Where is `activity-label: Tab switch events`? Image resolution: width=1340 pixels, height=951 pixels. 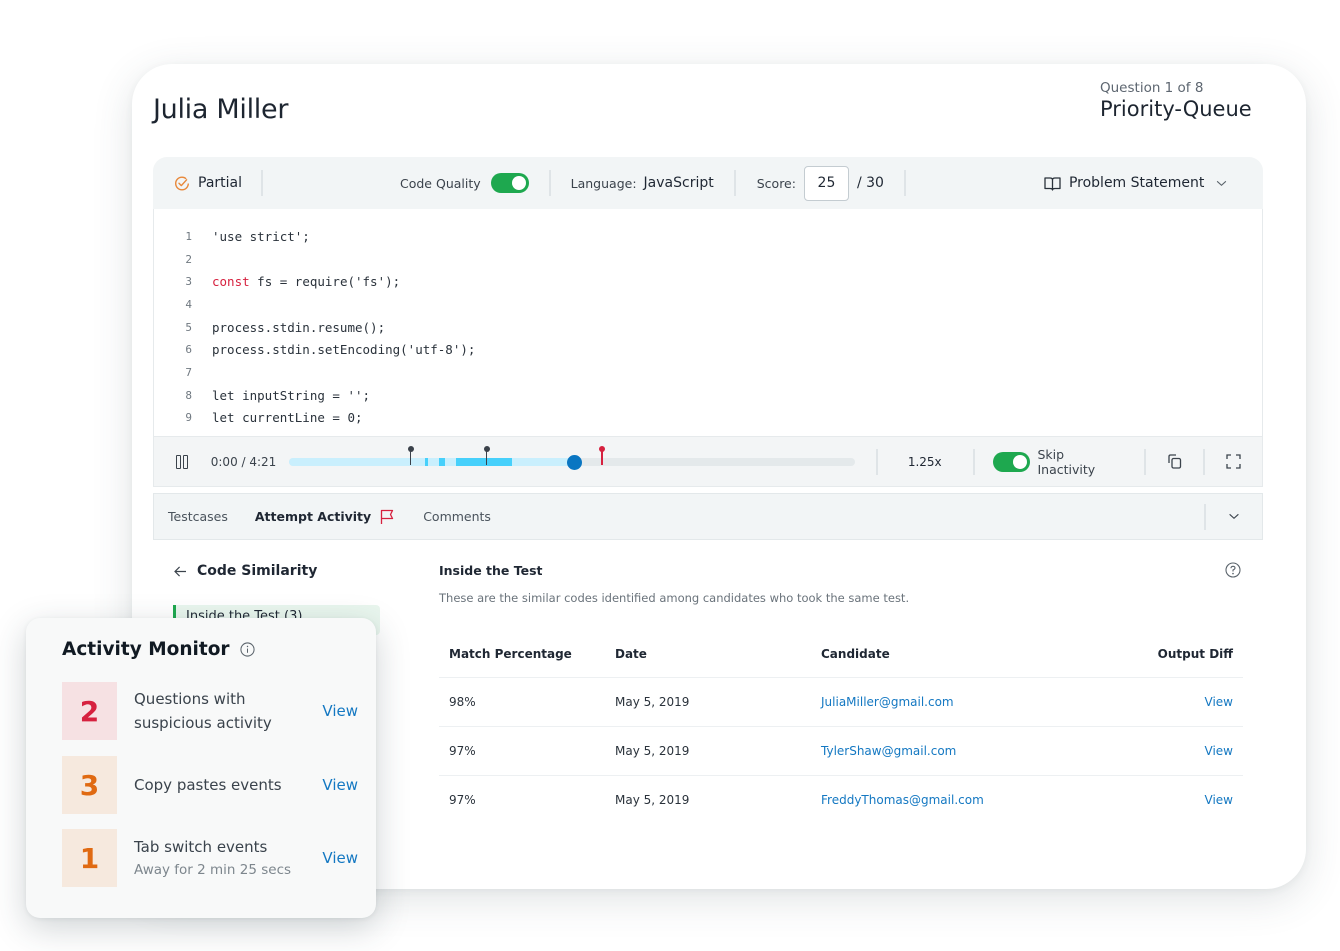
activity-label: Tab switch events is located at coordinates (201, 847).